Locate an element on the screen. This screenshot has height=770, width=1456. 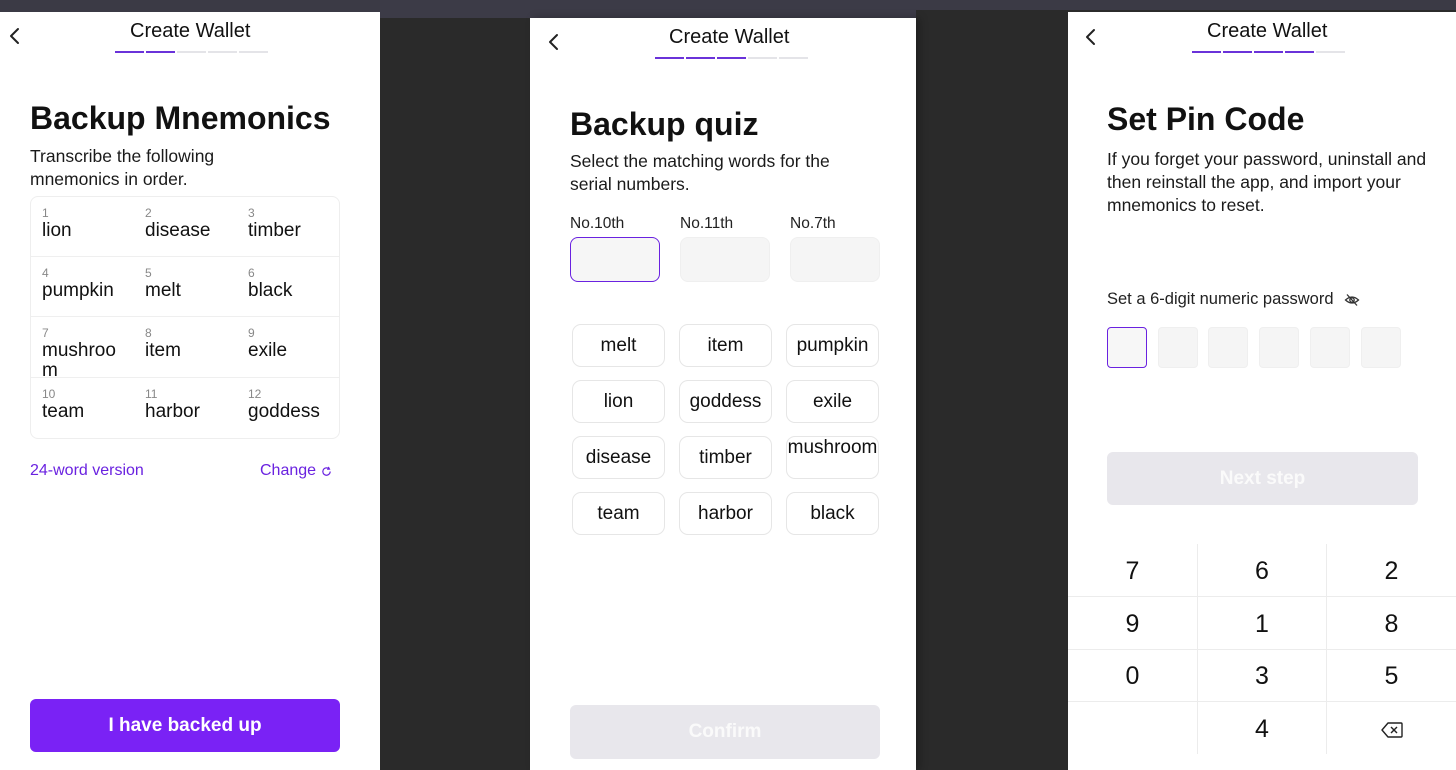
keypad-digit-key: 5 is located at coordinates (1391, 675).